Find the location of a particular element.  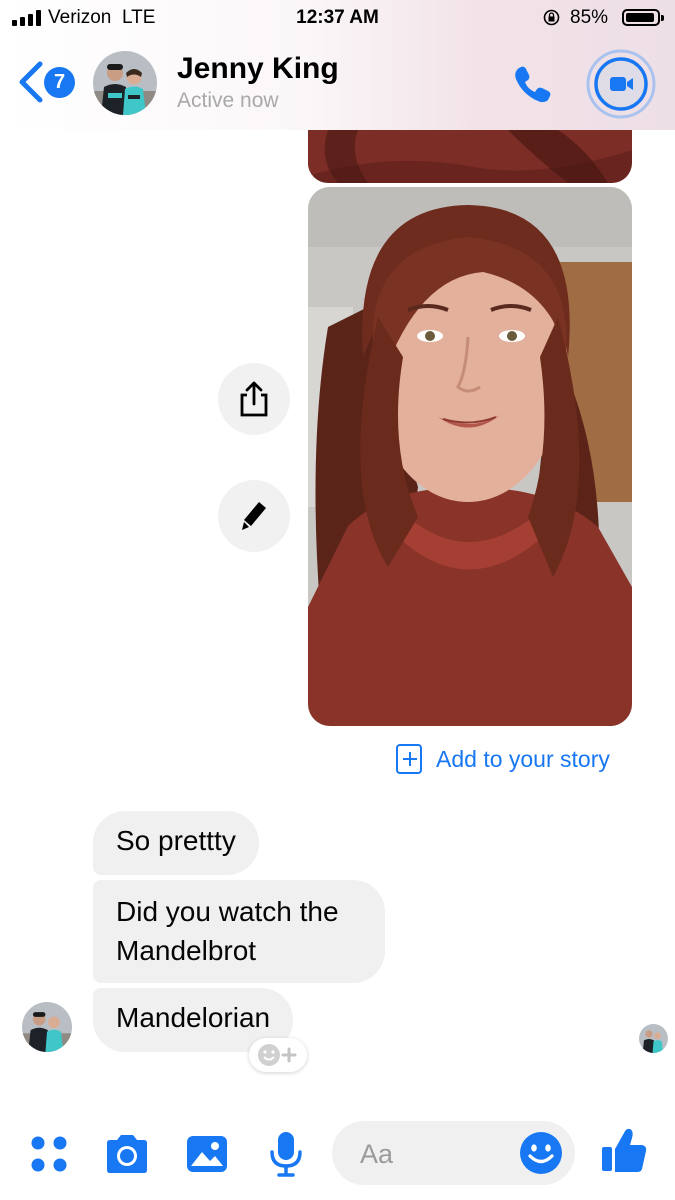

contact-avatar is located at coordinates (125, 83).